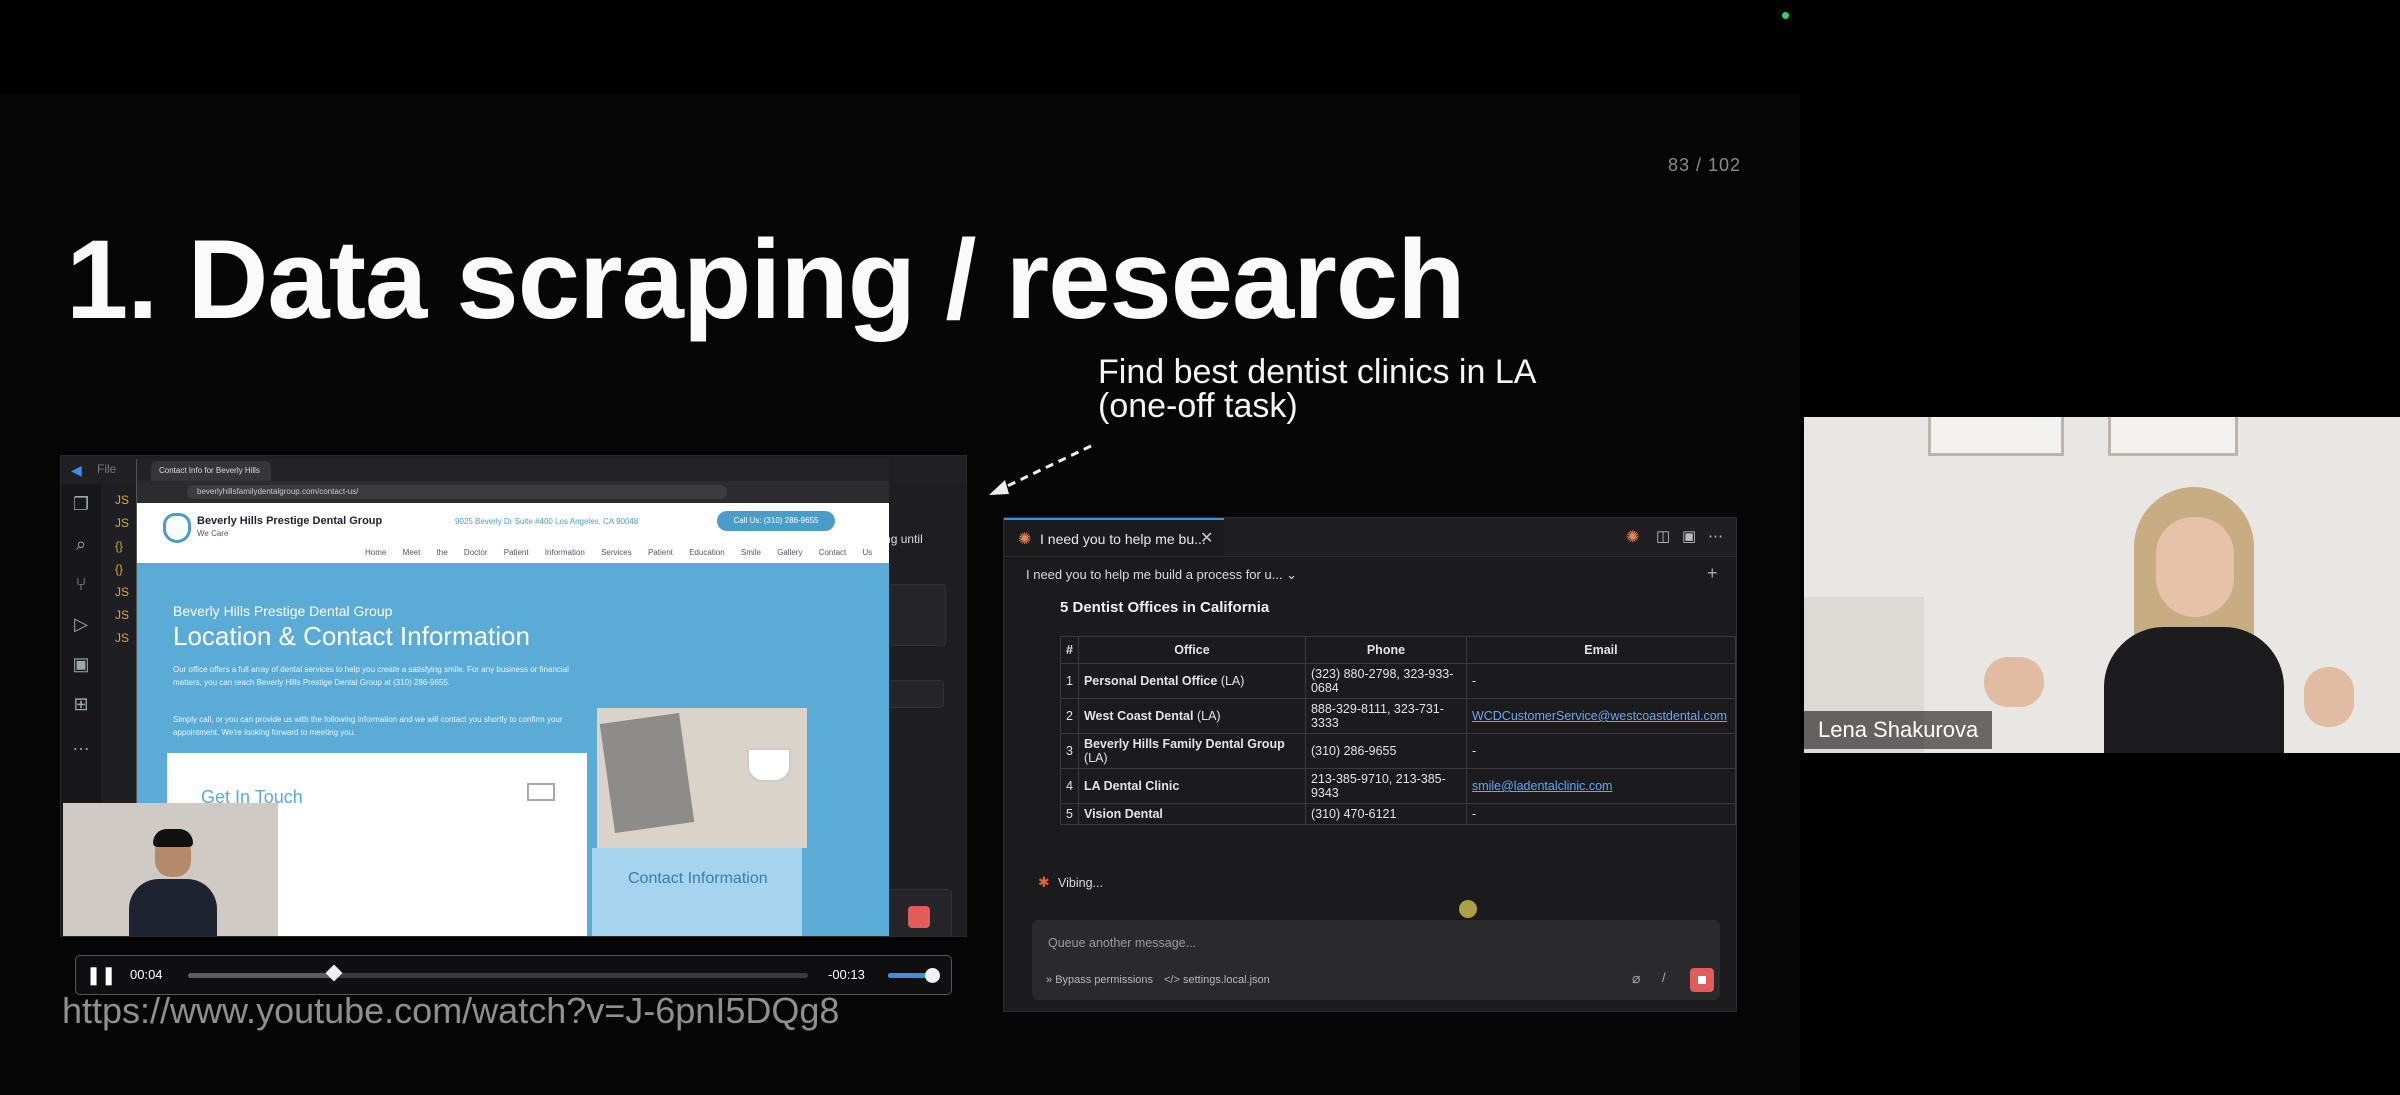 The width and height of the screenshot is (2400, 1095). What do you see at coordinates (1069, 751) in the screenshot?
I see `row-number: 3` at bounding box center [1069, 751].